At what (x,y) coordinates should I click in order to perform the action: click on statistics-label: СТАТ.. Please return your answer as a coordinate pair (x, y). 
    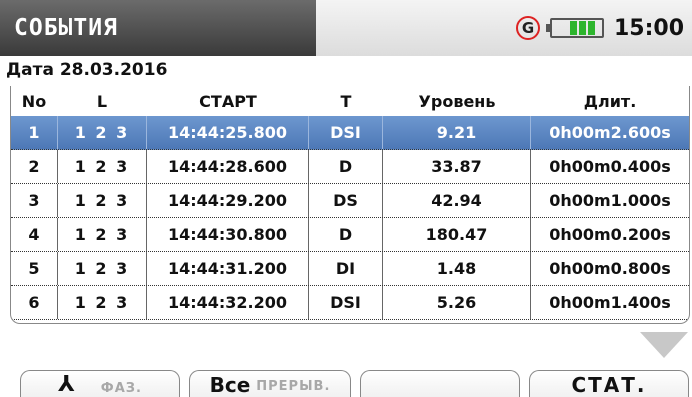
    Looking at the image, I should click on (609, 385).